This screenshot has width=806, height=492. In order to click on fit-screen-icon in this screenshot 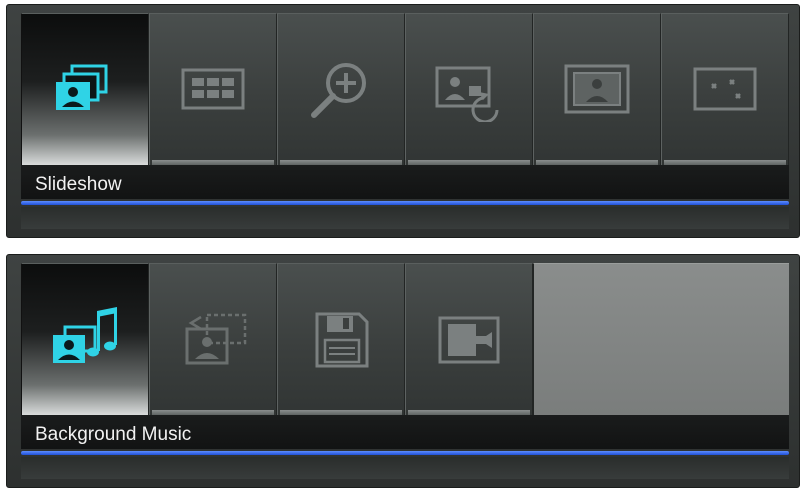, I will do `click(725, 88)`.